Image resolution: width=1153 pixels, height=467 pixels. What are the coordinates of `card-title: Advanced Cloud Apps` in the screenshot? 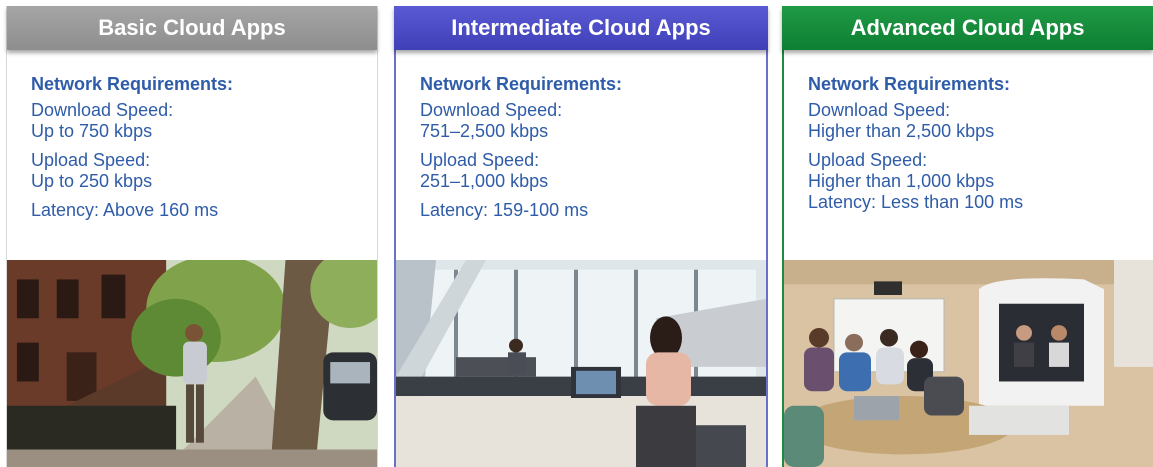 It's located at (967, 28).